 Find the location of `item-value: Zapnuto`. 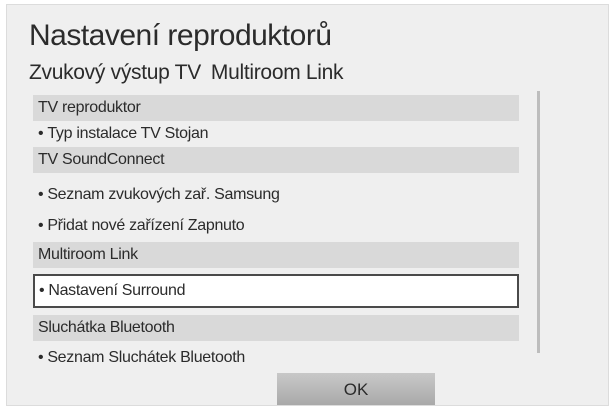

item-value: Zapnuto is located at coordinates (216, 225).